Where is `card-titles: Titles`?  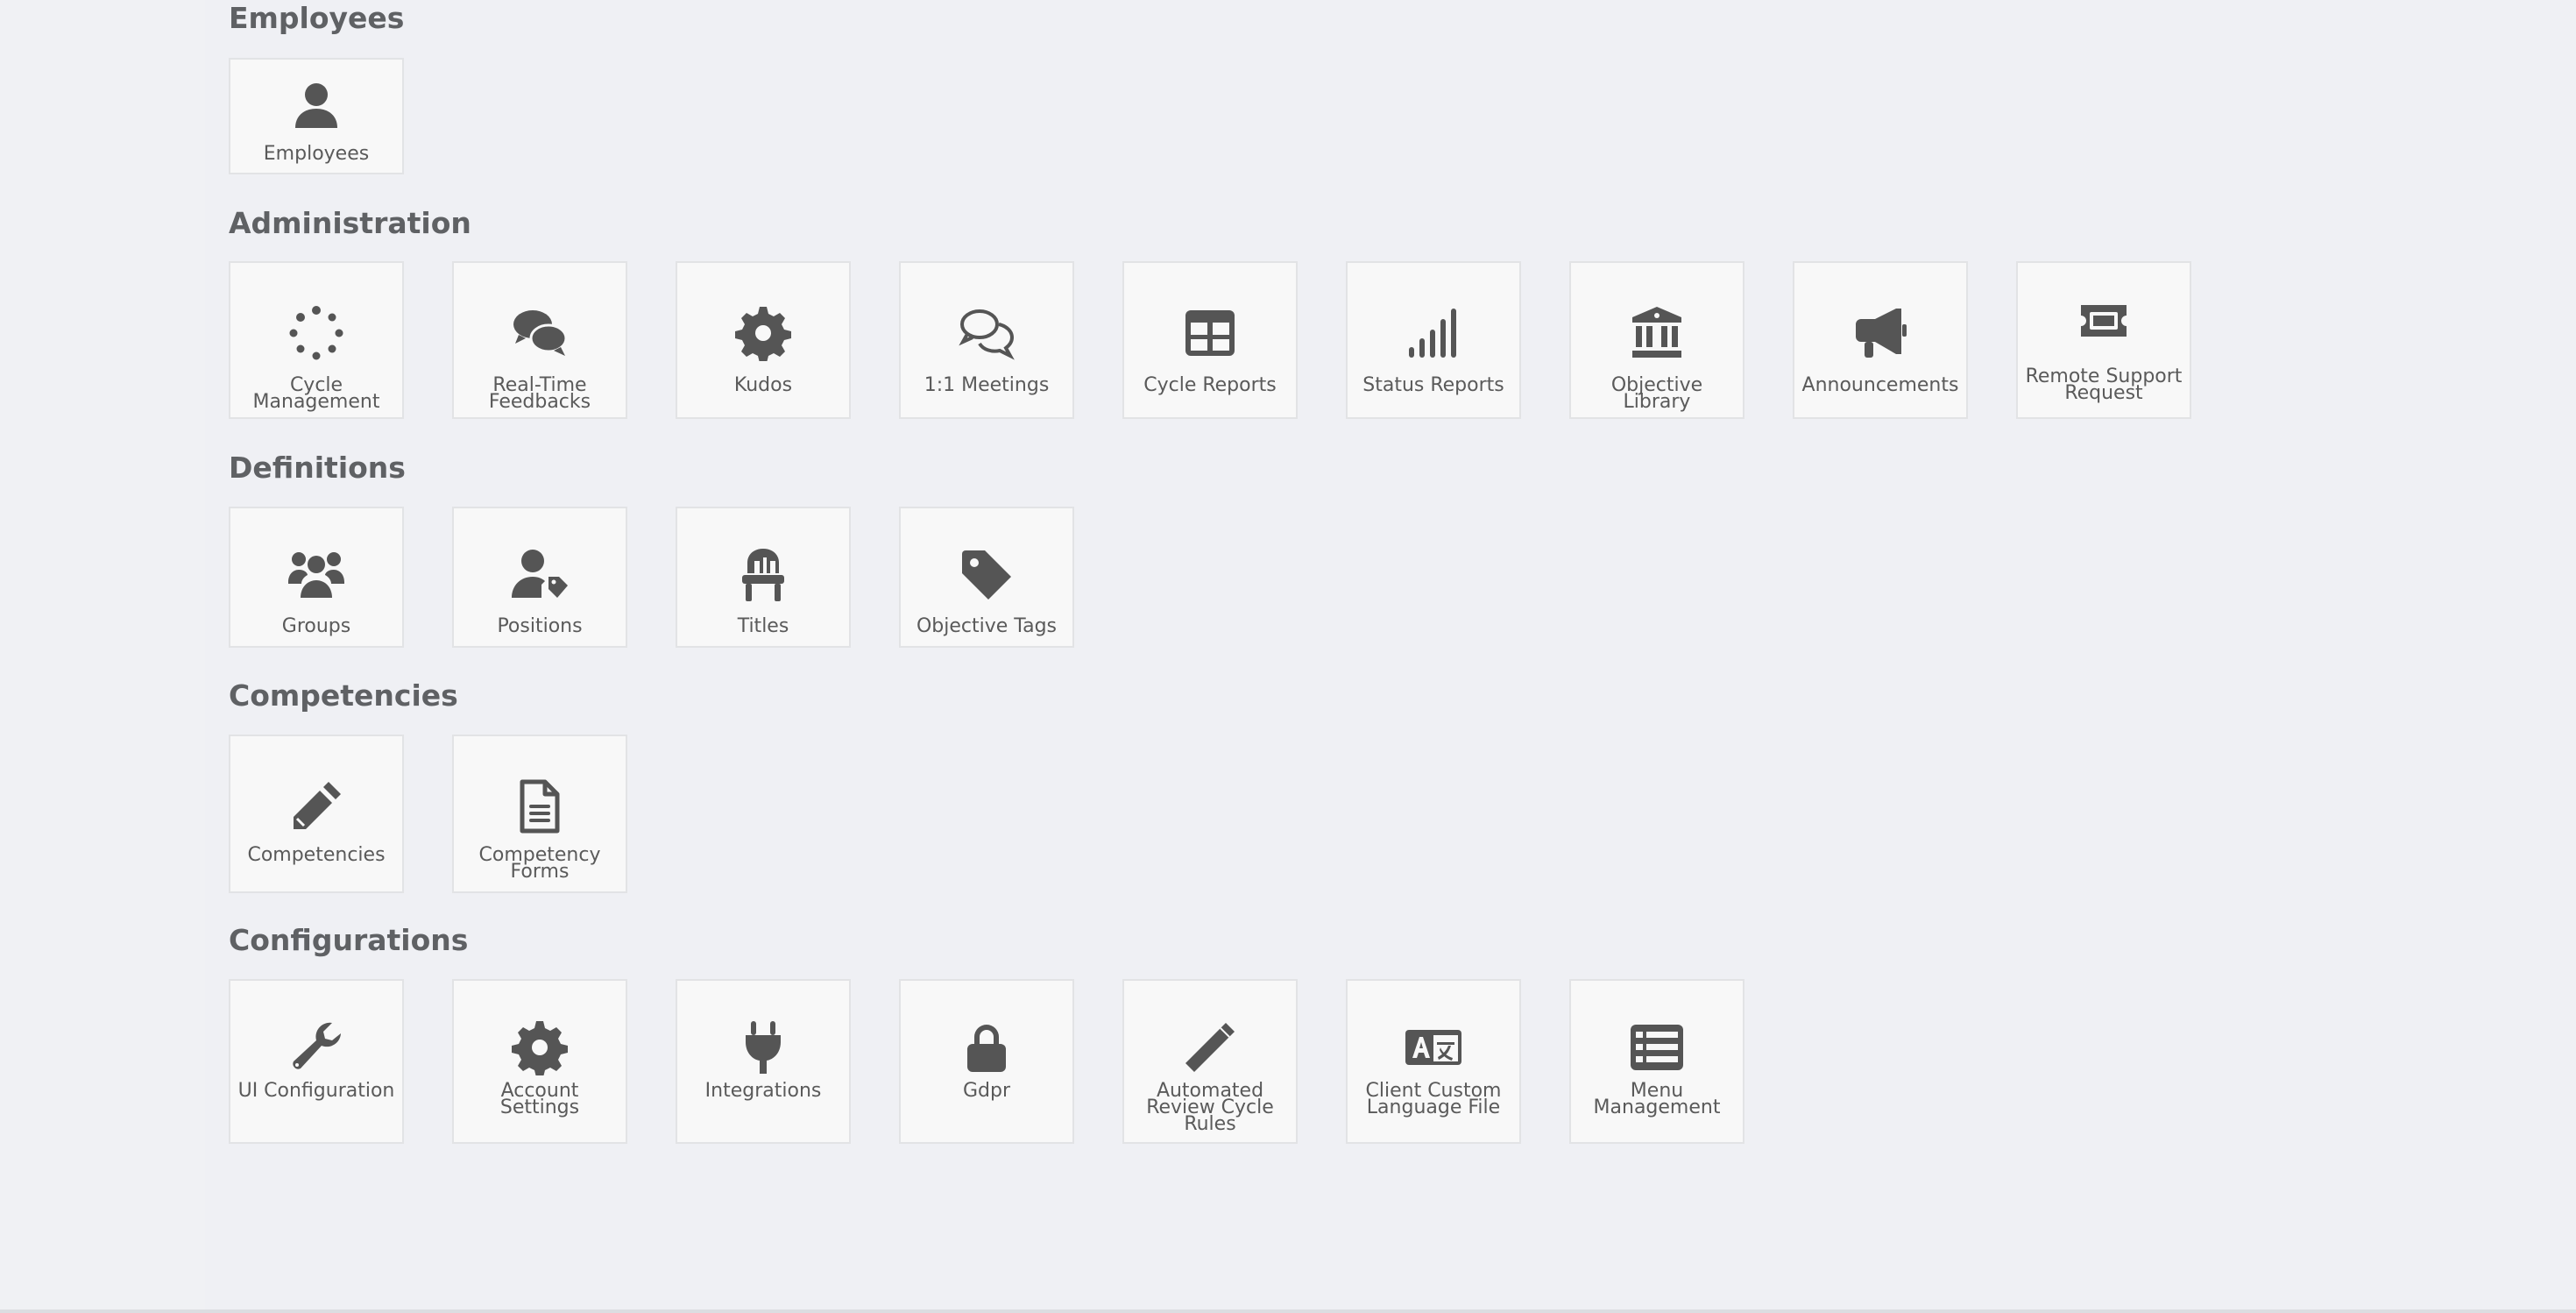 card-titles: Titles is located at coordinates (763, 577).